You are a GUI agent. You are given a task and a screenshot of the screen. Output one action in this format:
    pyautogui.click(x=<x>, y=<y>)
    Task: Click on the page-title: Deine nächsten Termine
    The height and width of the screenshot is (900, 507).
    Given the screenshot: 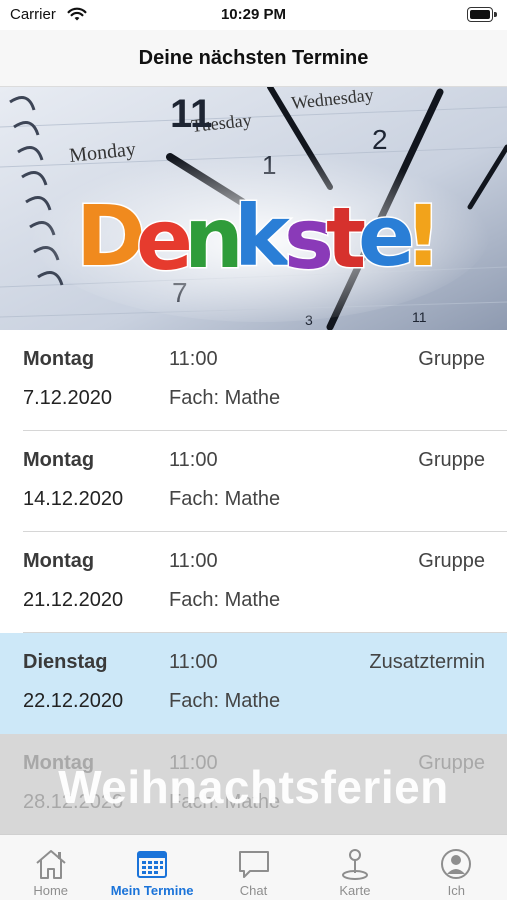 What is the action you would take?
    pyautogui.click(x=253, y=58)
    